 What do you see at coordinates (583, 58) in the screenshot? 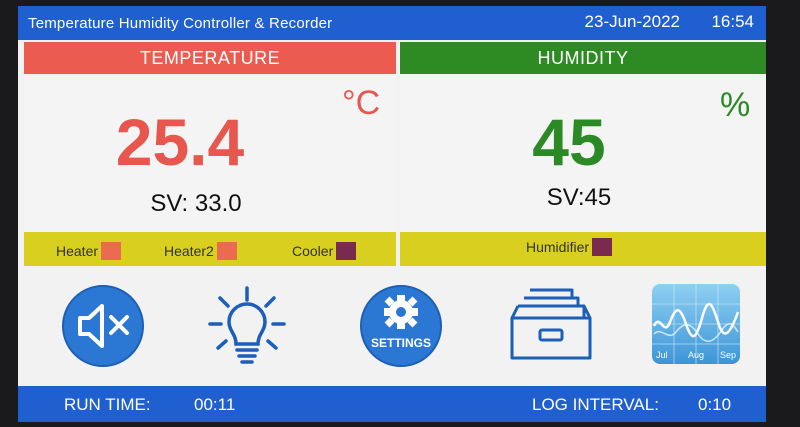
I see `humidity-header: HUMIDITY` at bounding box center [583, 58].